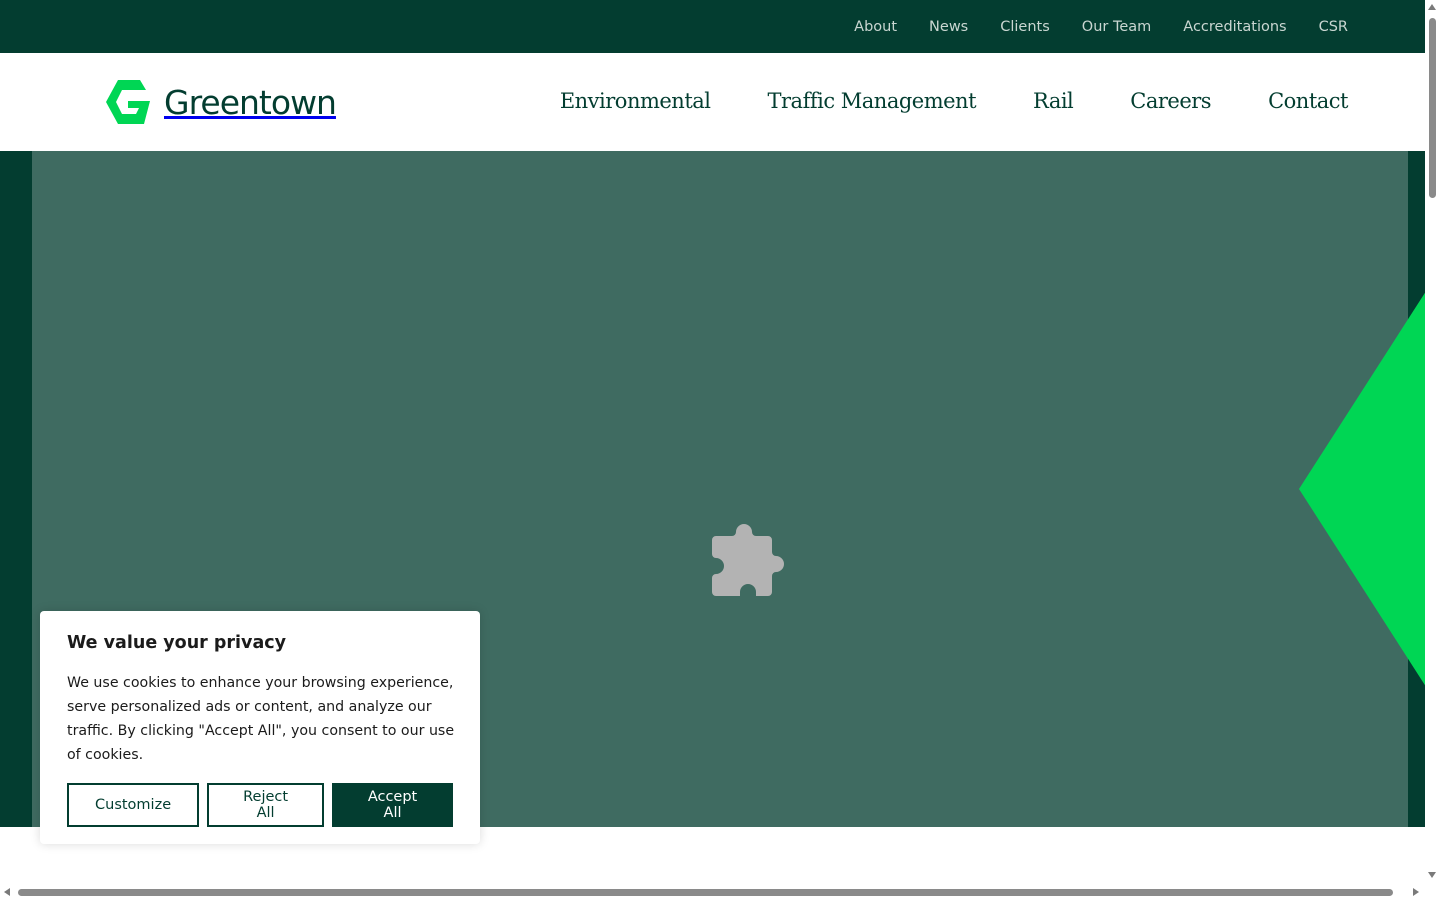 The height and width of the screenshot is (900, 1440). Describe the element at coordinates (250, 102) in the screenshot. I see `logo-text: Greentown` at that location.